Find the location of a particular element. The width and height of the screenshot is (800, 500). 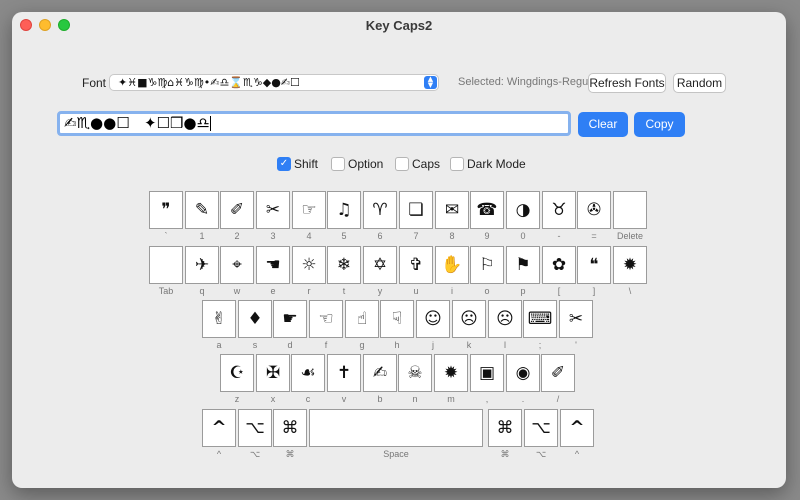

key-number-row-7: ❏ is located at coordinates (416, 210).